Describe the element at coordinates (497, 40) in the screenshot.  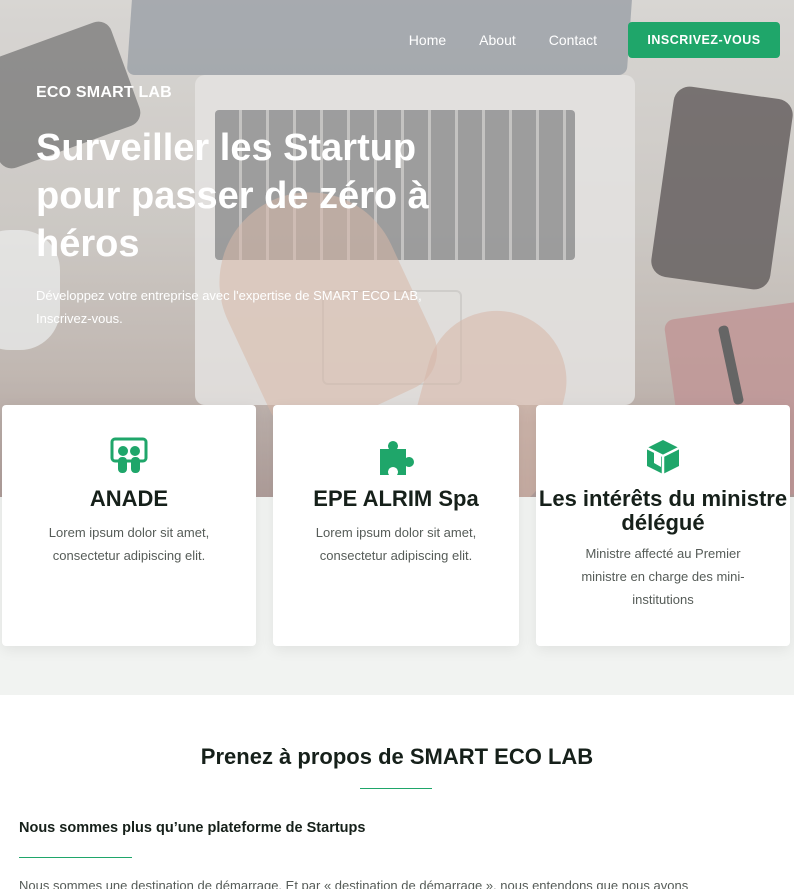
I see `nav-link-about: About` at that location.